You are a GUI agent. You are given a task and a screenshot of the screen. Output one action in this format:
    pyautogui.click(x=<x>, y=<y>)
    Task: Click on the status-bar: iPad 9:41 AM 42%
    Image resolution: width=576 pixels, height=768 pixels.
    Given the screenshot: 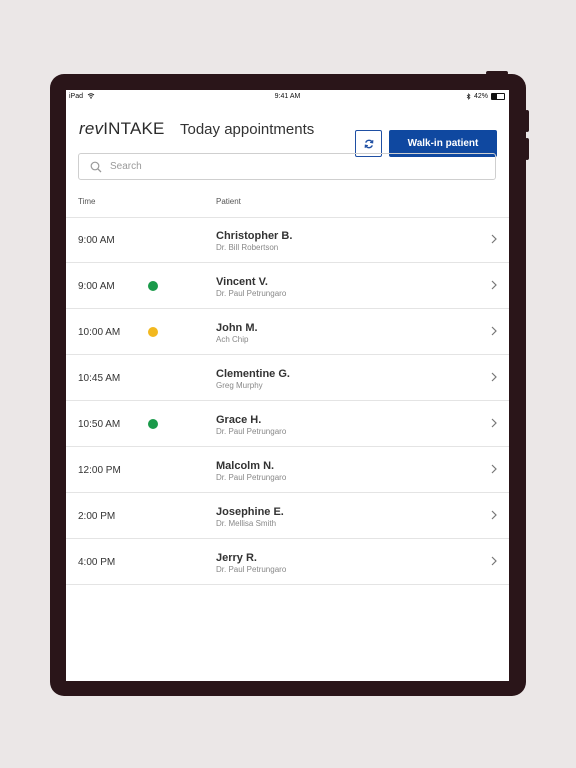 What is the action you would take?
    pyautogui.click(x=287, y=97)
    